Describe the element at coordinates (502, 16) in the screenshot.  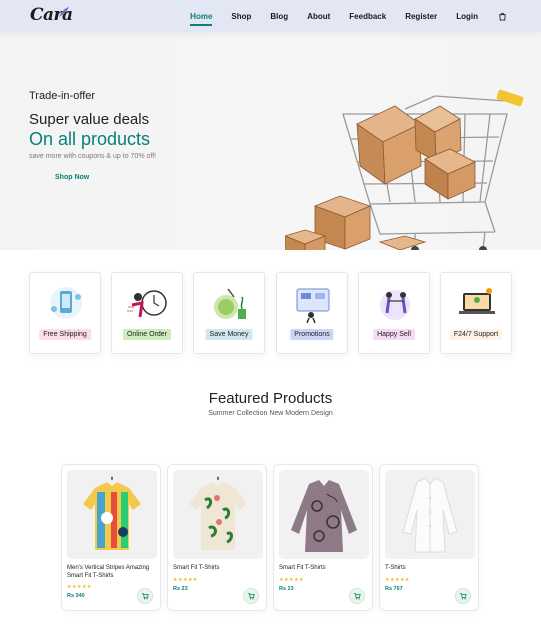
I see `shopping-bag-icon` at that location.